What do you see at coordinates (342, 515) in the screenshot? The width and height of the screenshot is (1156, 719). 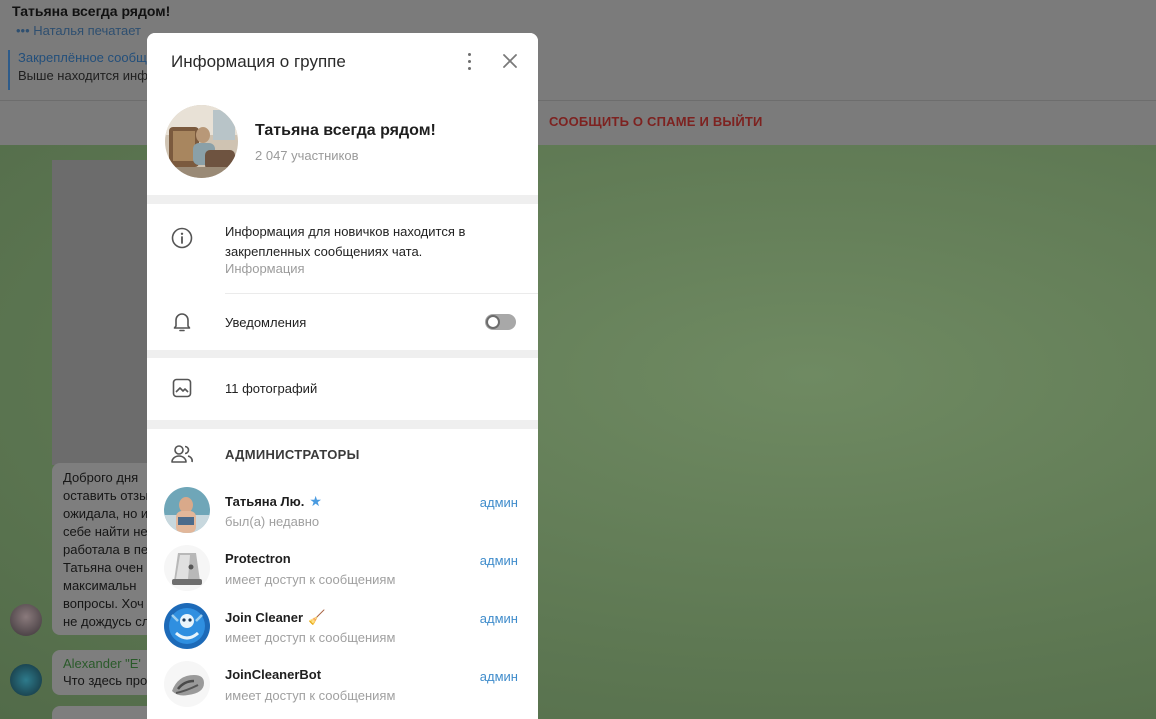 I see `admin-list-item: Татьяна Лю. ★ был(а) недавно админ` at bounding box center [342, 515].